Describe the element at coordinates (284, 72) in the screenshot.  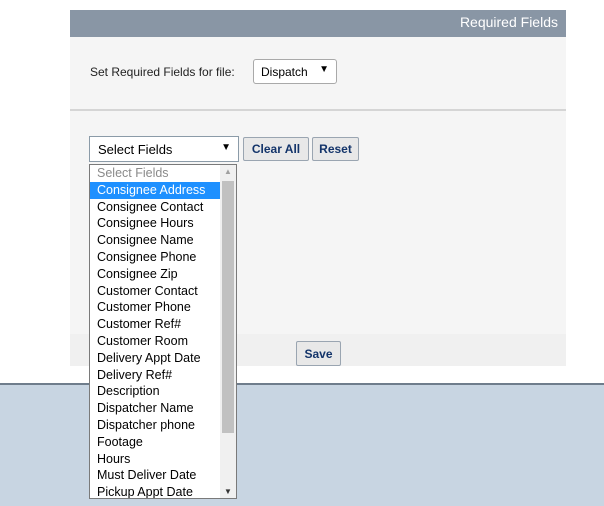
I see `file-select-value: Dispatch` at that location.